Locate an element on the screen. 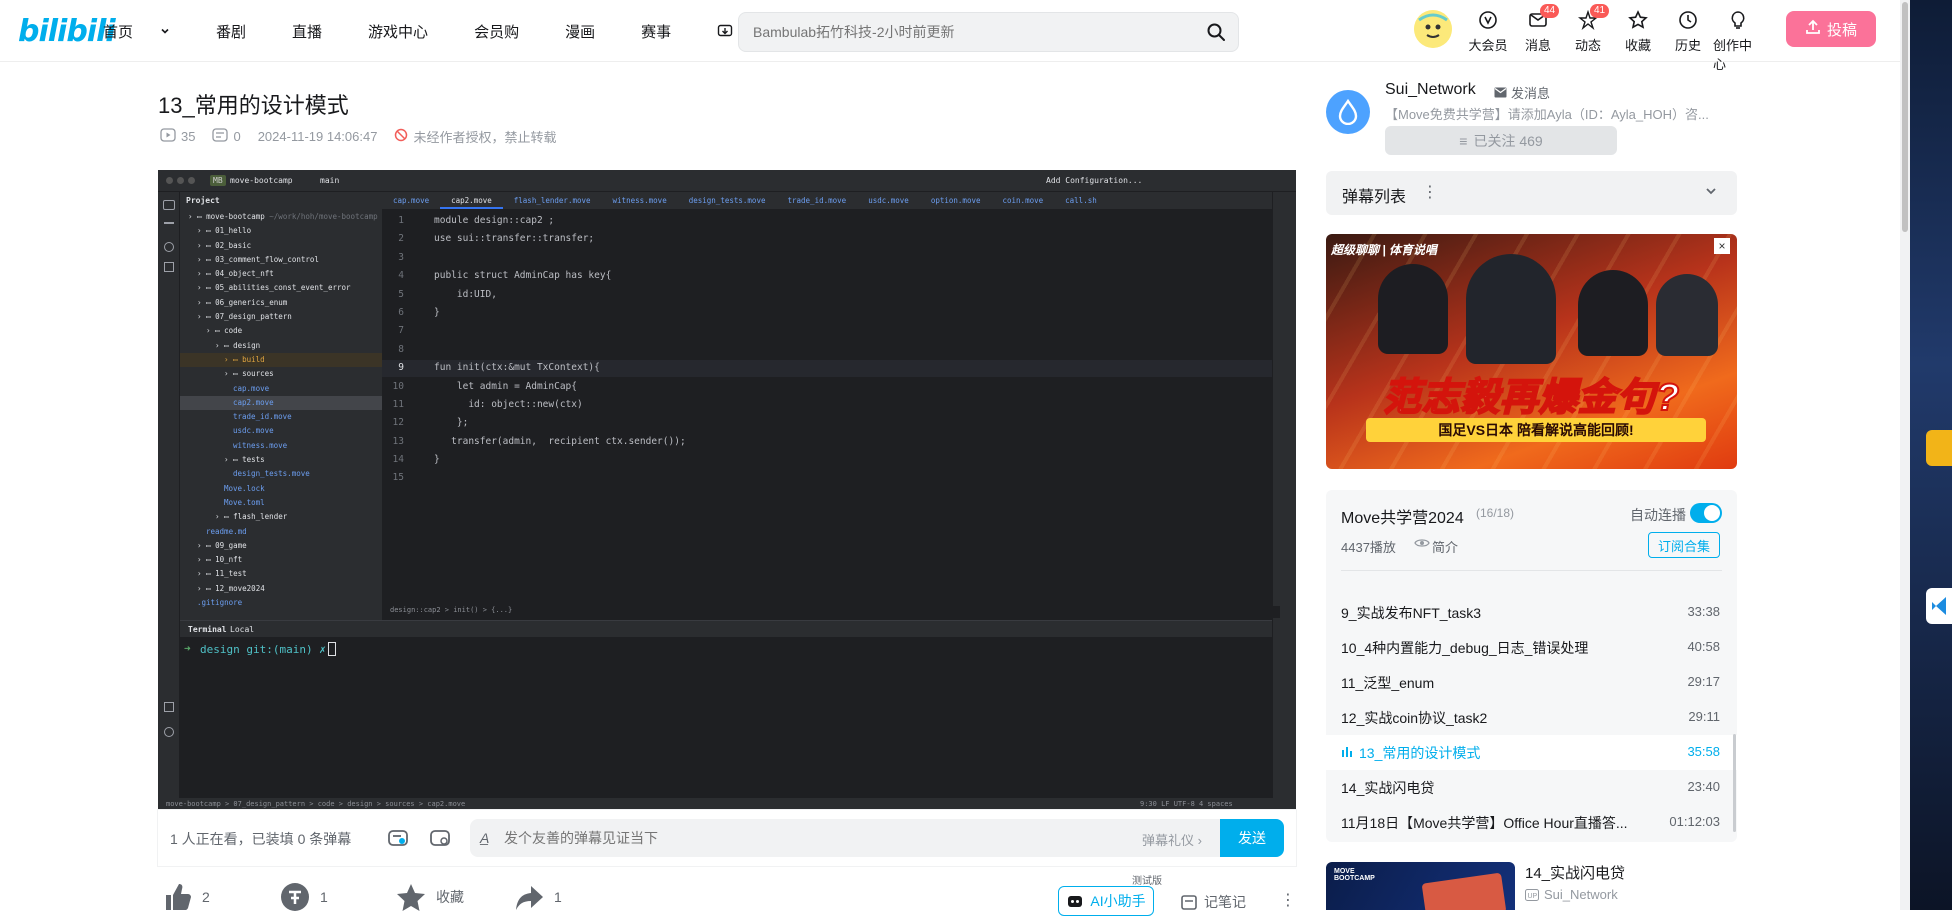 Image resolution: width=1952 pixels, height=920 pixels. terminal-tab: Terminal is located at coordinates (207, 629).